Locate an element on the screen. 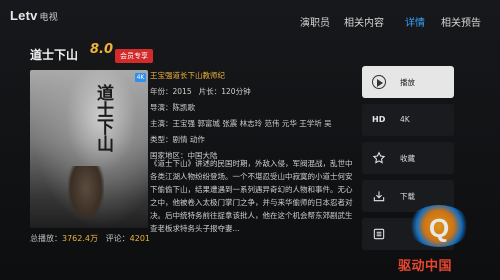 The image size is (500, 280). movie-title: 道士下山 is located at coordinates (54, 55).